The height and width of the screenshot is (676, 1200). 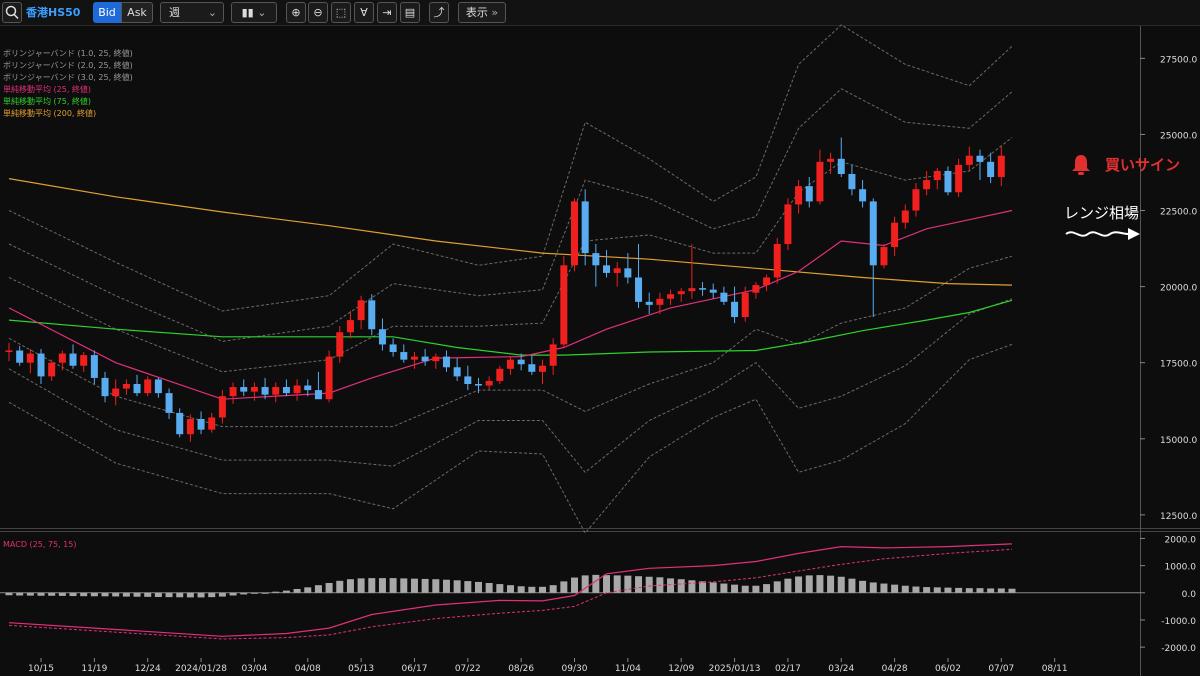 What do you see at coordinates (47, 89) in the screenshot?
I see `legend-sma25: 単純移動平均 (25, 終値)` at bounding box center [47, 89].